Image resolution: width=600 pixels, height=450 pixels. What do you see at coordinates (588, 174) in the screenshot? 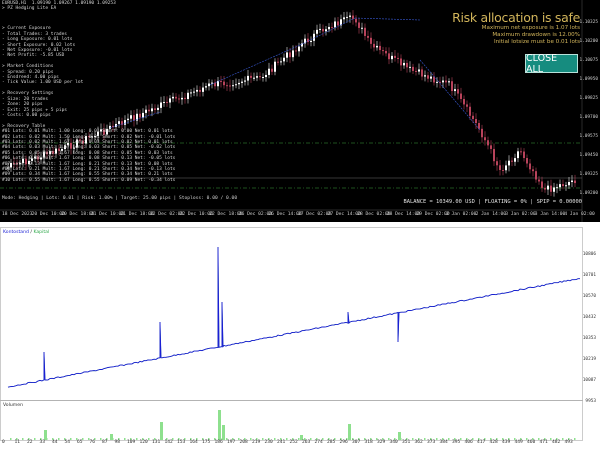
I see `price-tick-label: 1.09325` at bounding box center [588, 174].